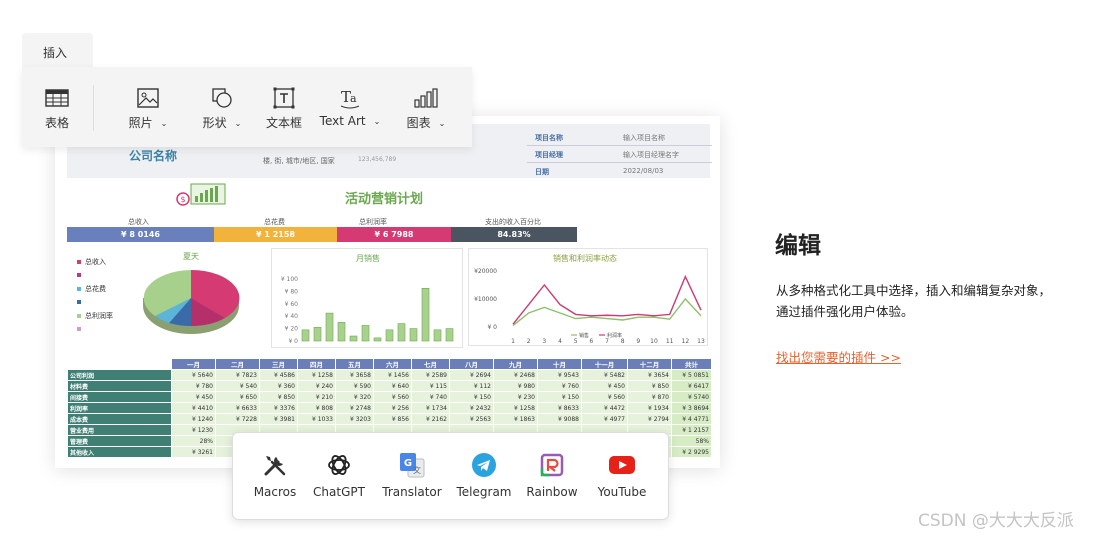 This screenshot has height=538, width=1115. What do you see at coordinates (654, 341) in the screenshot?
I see `x-tick-label: 10` at bounding box center [654, 341].